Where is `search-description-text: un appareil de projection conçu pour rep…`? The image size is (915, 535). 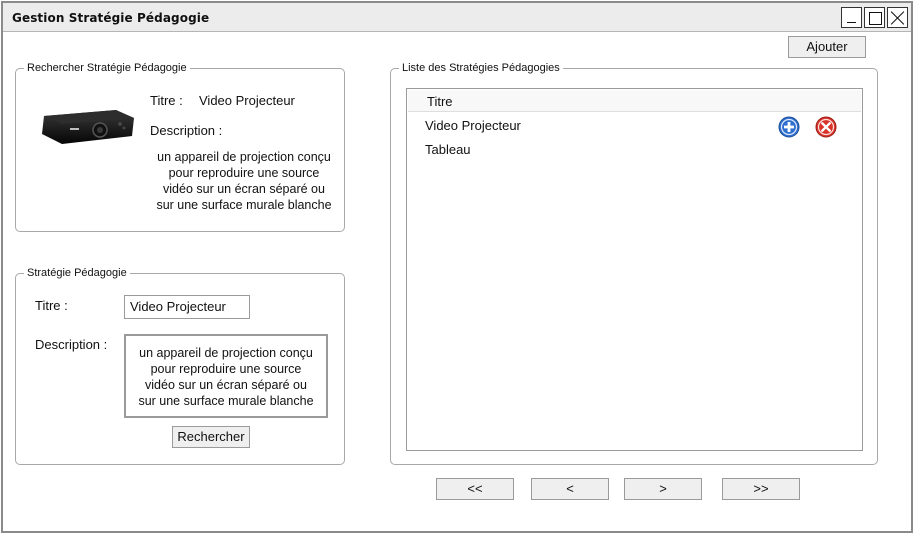 search-description-text: un appareil de projection conçu pour rep… is located at coordinates (244, 181).